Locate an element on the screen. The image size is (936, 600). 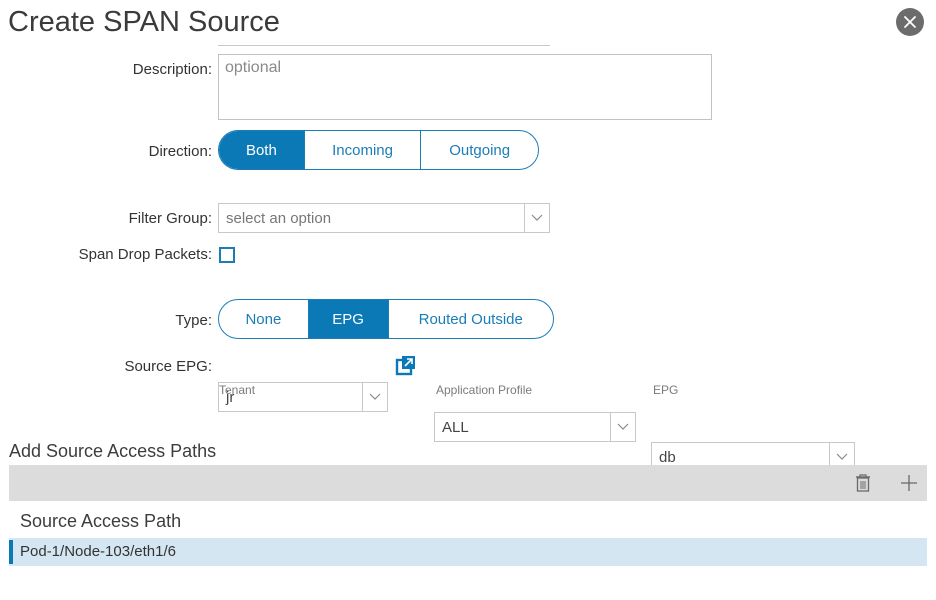
column-header-source-access-path: Source Access Path is located at coordinates (100, 521).